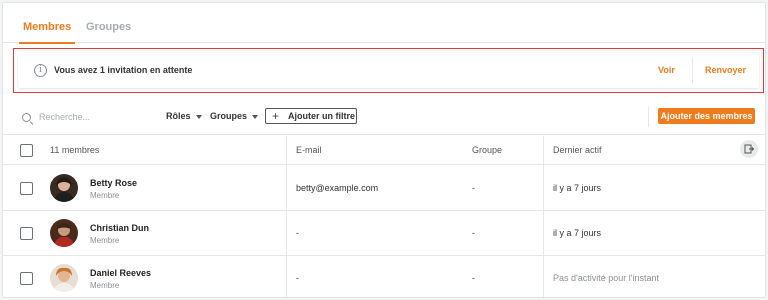 Image resolution: width=768 pixels, height=300 pixels. I want to click on info-icon: i, so click(40, 70).